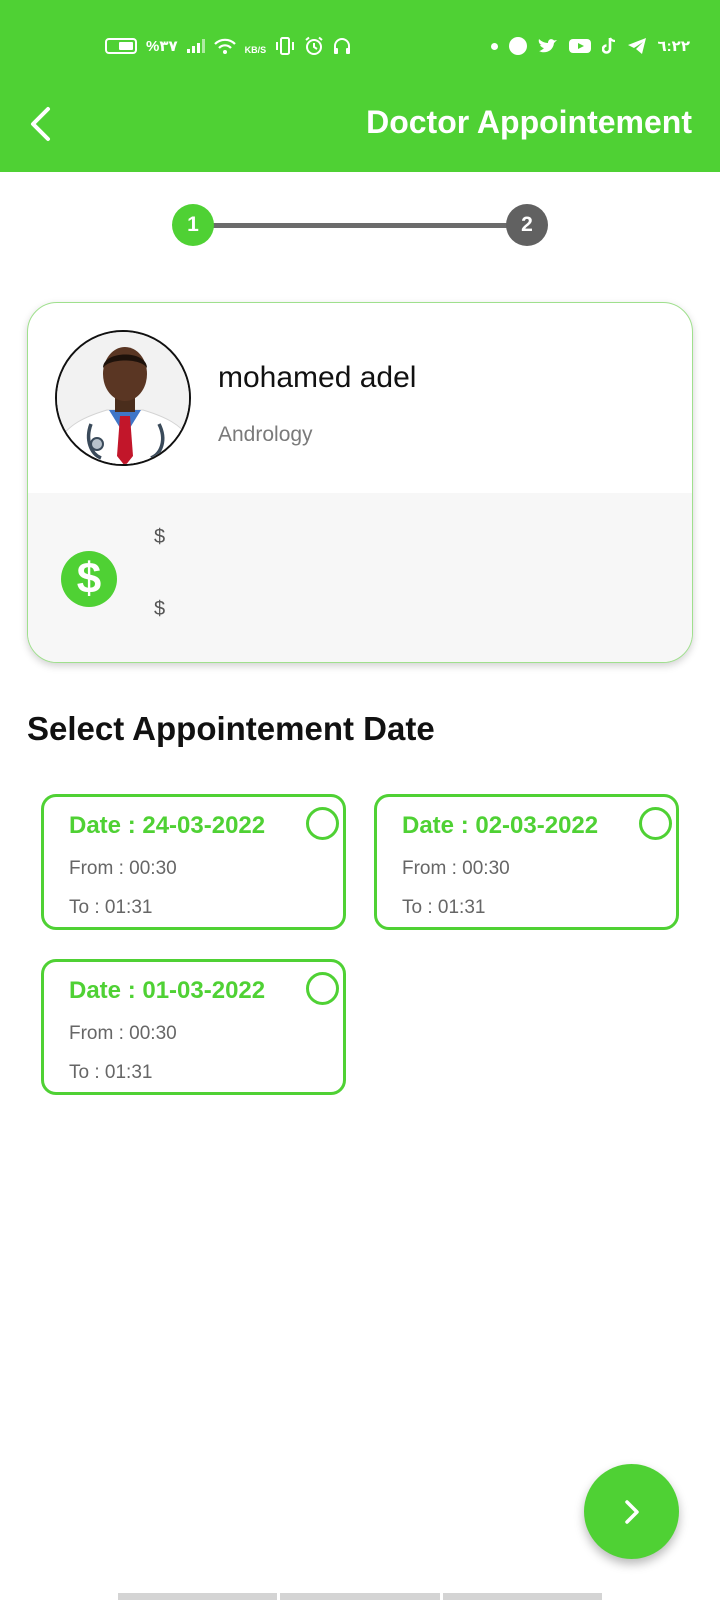 The width and height of the screenshot is (720, 1600). Describe the element at coordinates (167, 825) in the screenshot. I see `slot-date: Date : 24-03-2022` at that location.